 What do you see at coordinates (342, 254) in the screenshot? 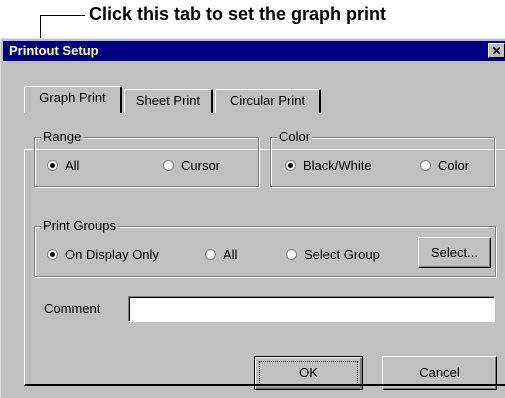
I see `radio-label: Select Group` at bounding box center [342, 254].